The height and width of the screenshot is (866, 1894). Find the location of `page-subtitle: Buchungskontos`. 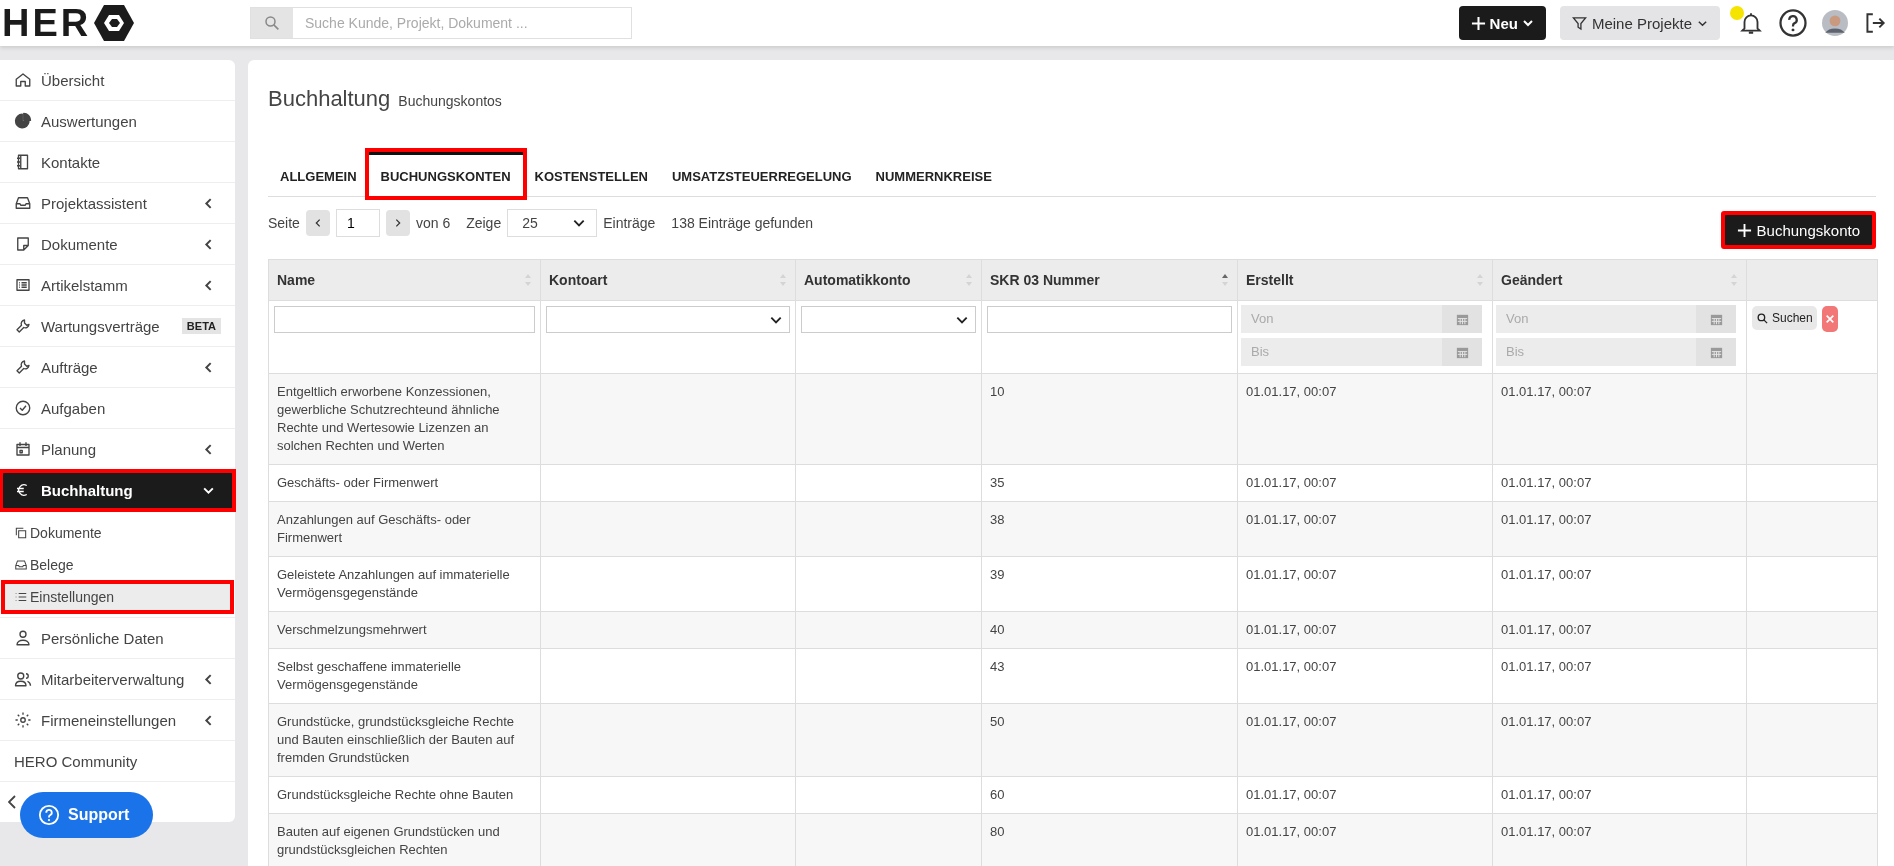

page-subtitle: Buchungskontos is located at coordinates (450, 101).